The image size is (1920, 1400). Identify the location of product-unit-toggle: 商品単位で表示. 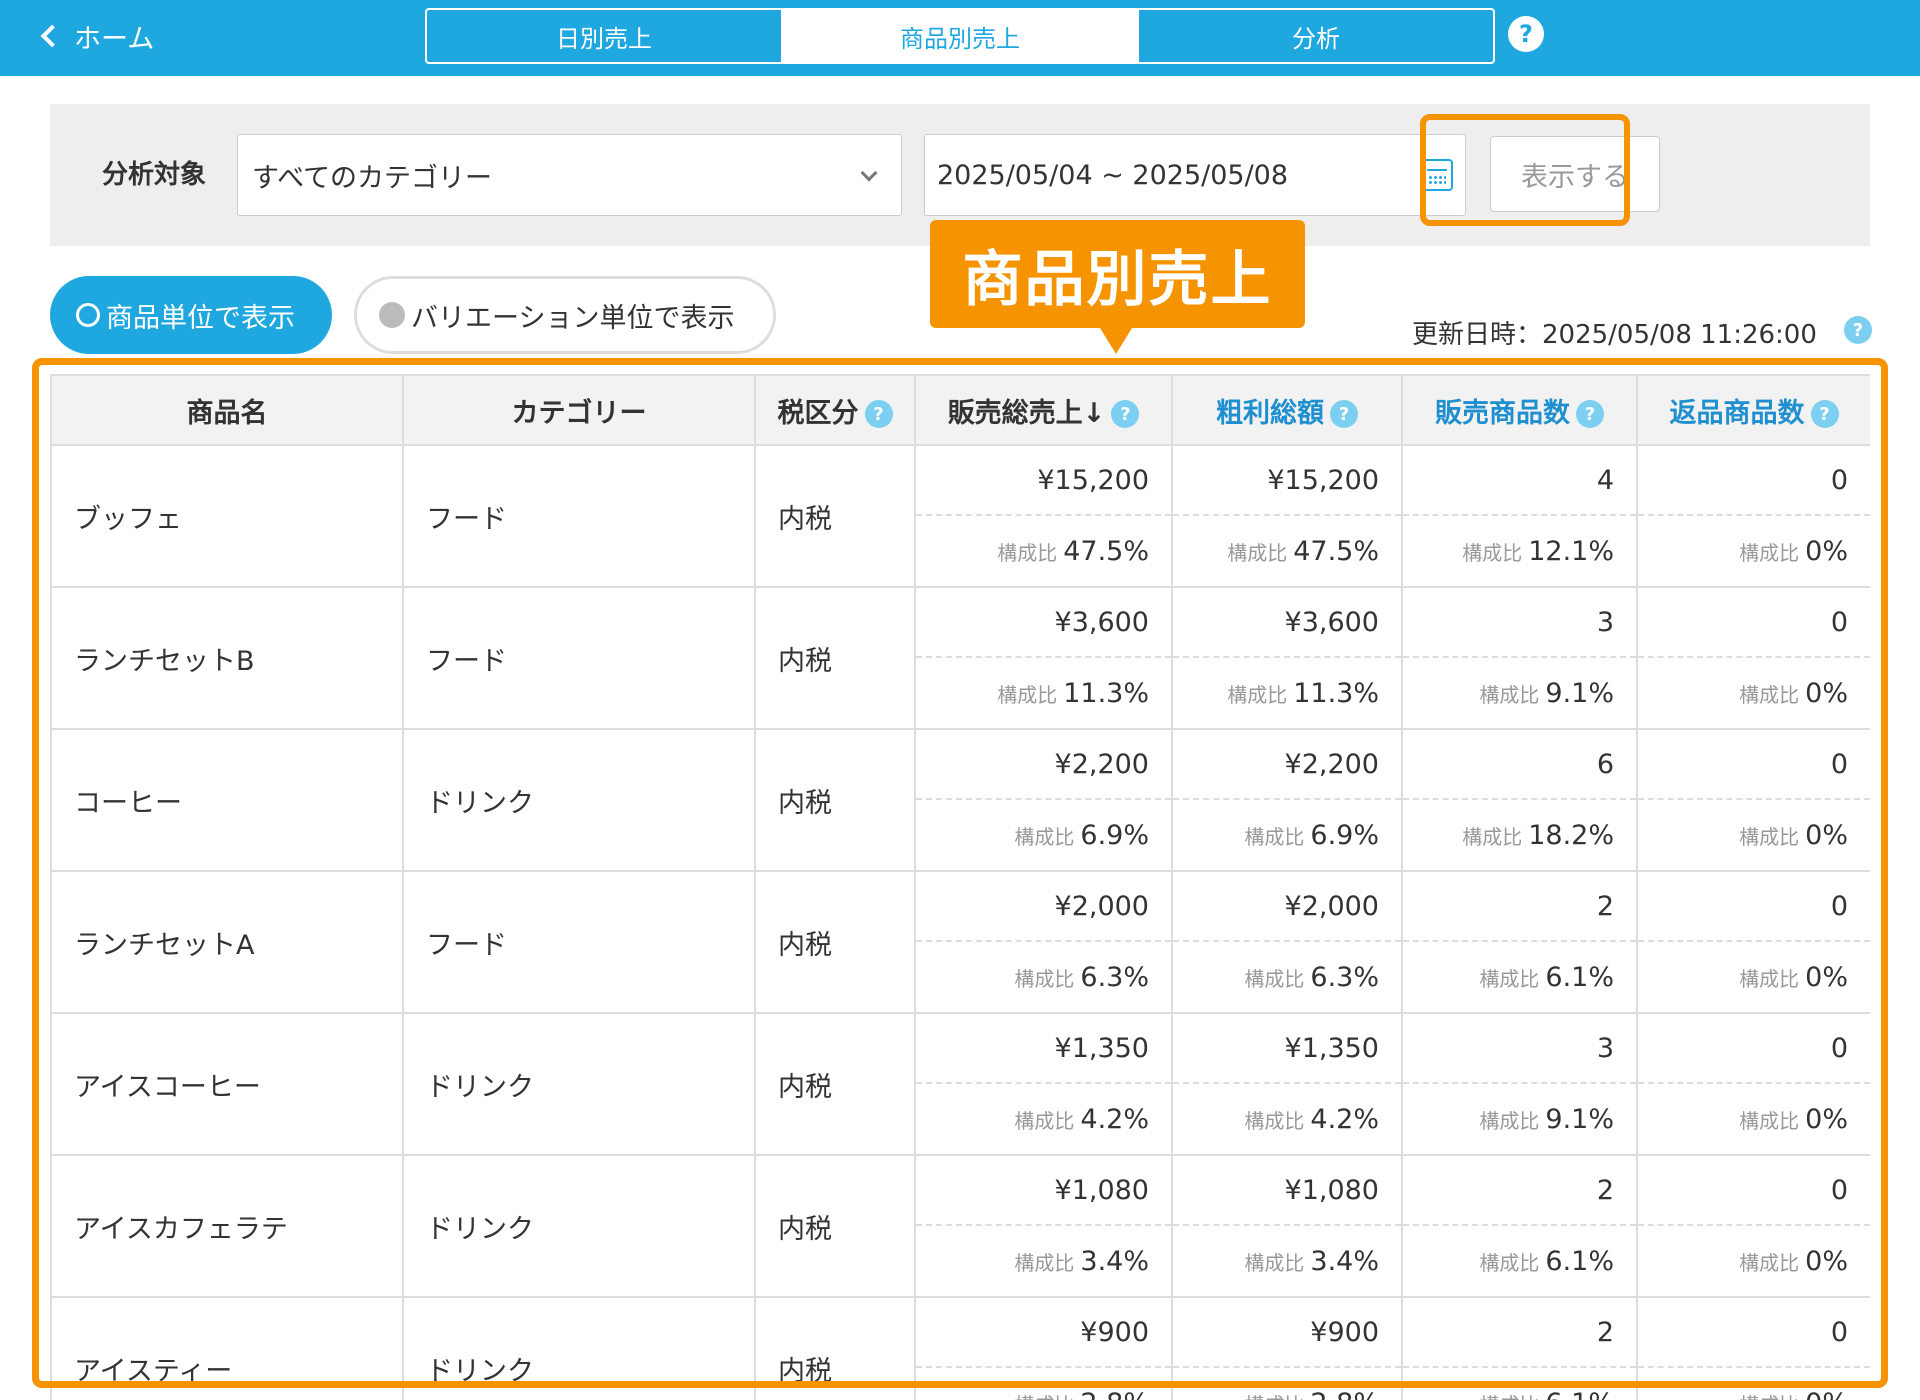
(191, 315).